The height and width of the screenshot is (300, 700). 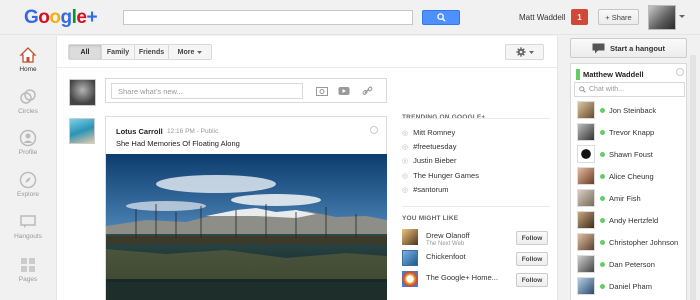 I want to click on nav-item-explore: Explore, so click(x=28, y=184).